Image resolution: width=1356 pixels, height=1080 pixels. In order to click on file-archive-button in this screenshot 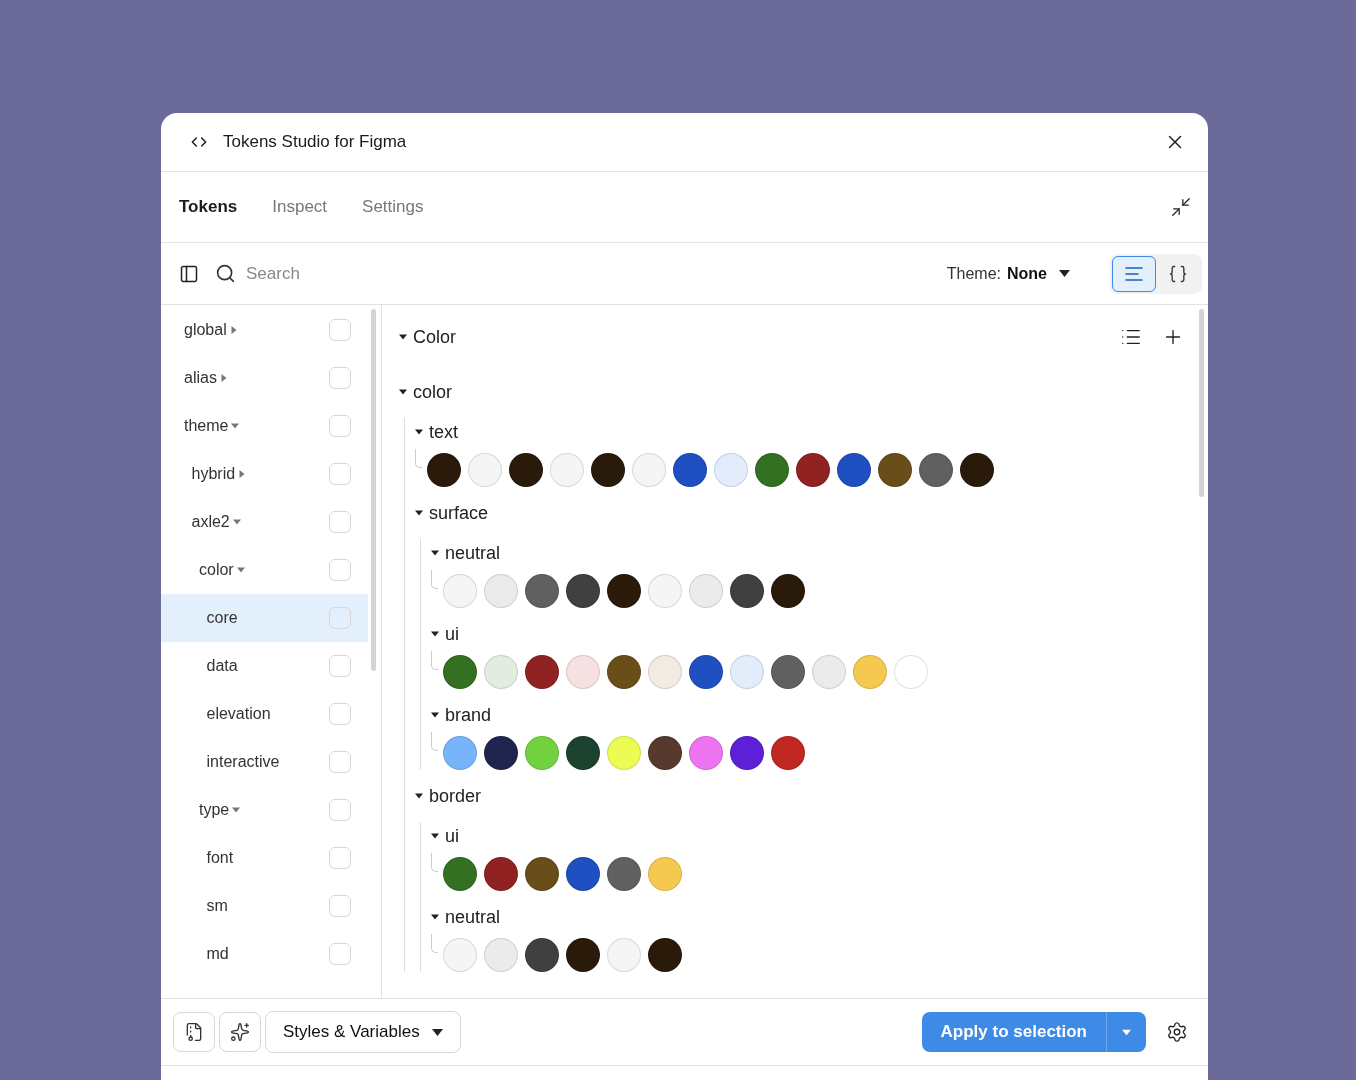, I will do `click(194, 1032)`.